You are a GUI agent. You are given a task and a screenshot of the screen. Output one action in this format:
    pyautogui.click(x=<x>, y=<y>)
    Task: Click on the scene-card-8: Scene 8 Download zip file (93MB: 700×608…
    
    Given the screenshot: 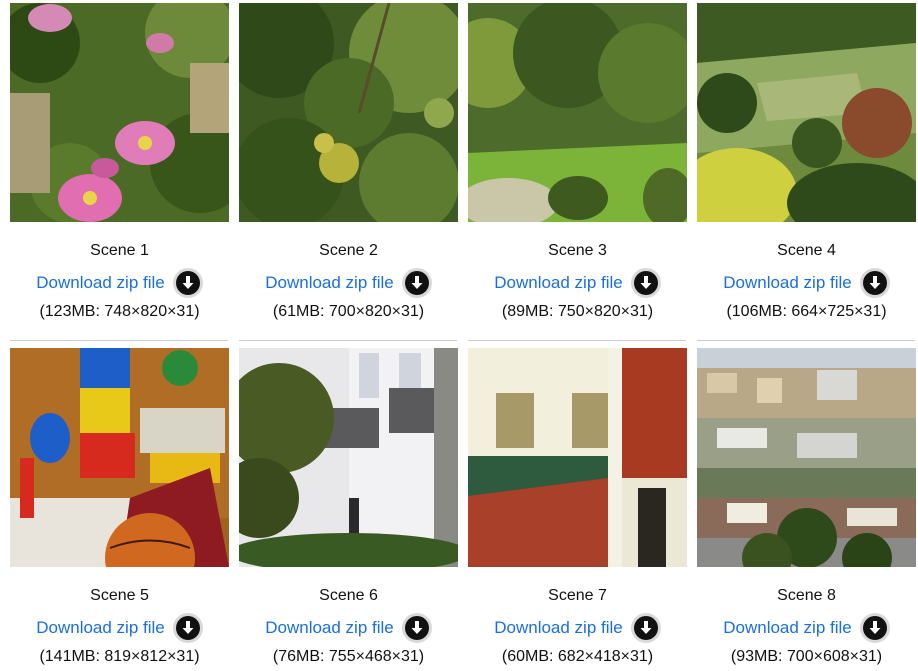 What is the action you would take?
    pyautogui.click(x=806, y=509)
    